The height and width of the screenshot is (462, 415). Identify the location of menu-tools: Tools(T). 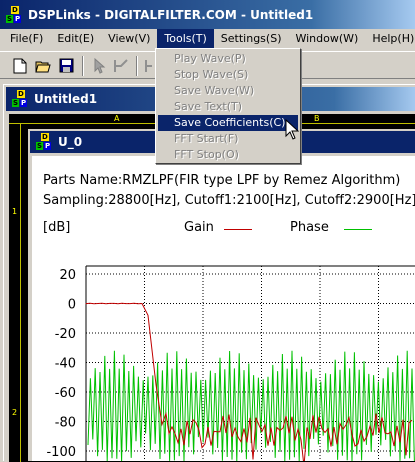
(185, 38).